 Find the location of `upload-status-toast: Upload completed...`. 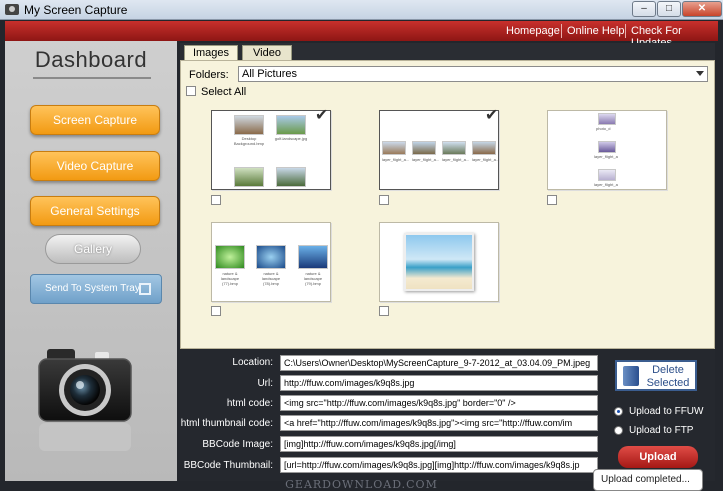

upload-status-toast: Upload completed... is located at coordinates (648, 480).